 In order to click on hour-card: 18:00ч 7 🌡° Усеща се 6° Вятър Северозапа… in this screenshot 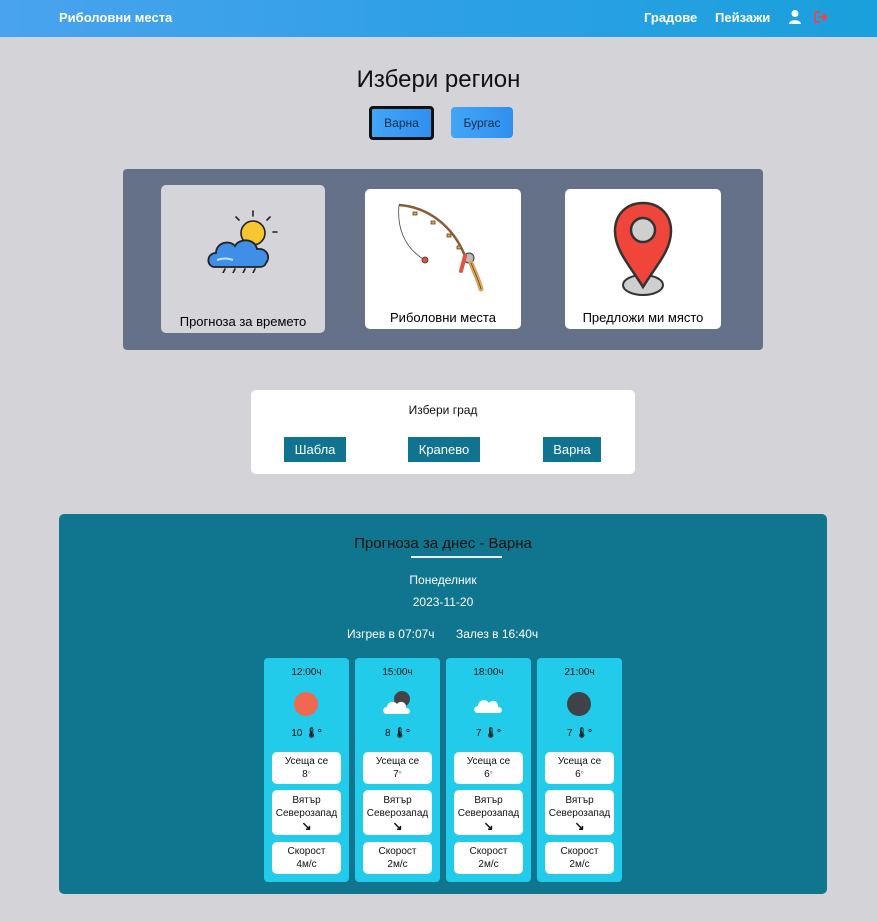, I will do `click(488, 770)`.